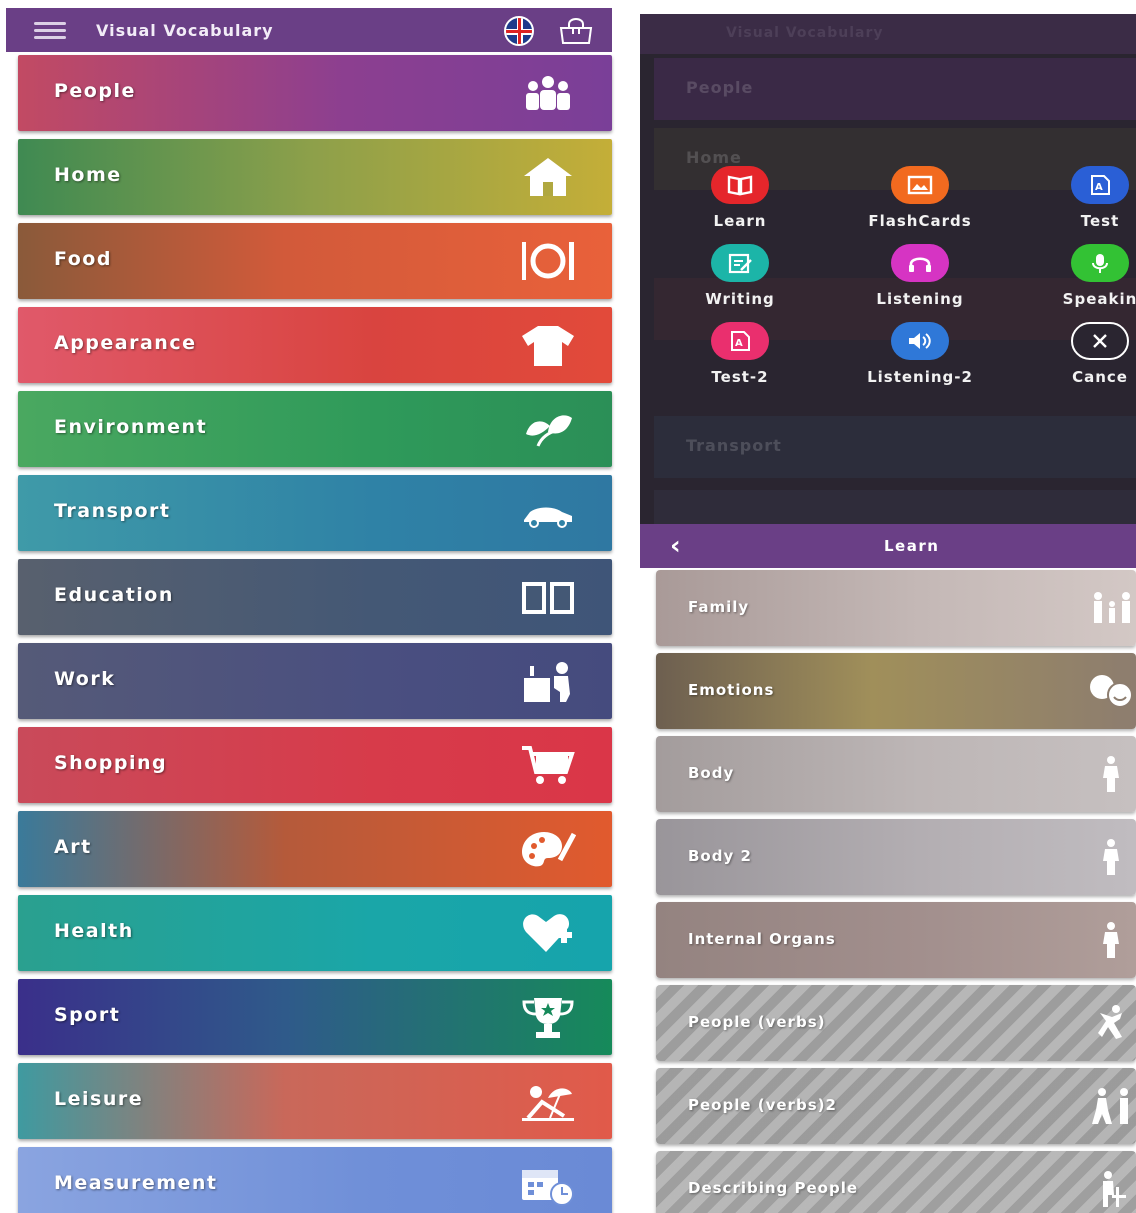  I want to click on writing-pad-icon, so click(740, 263).